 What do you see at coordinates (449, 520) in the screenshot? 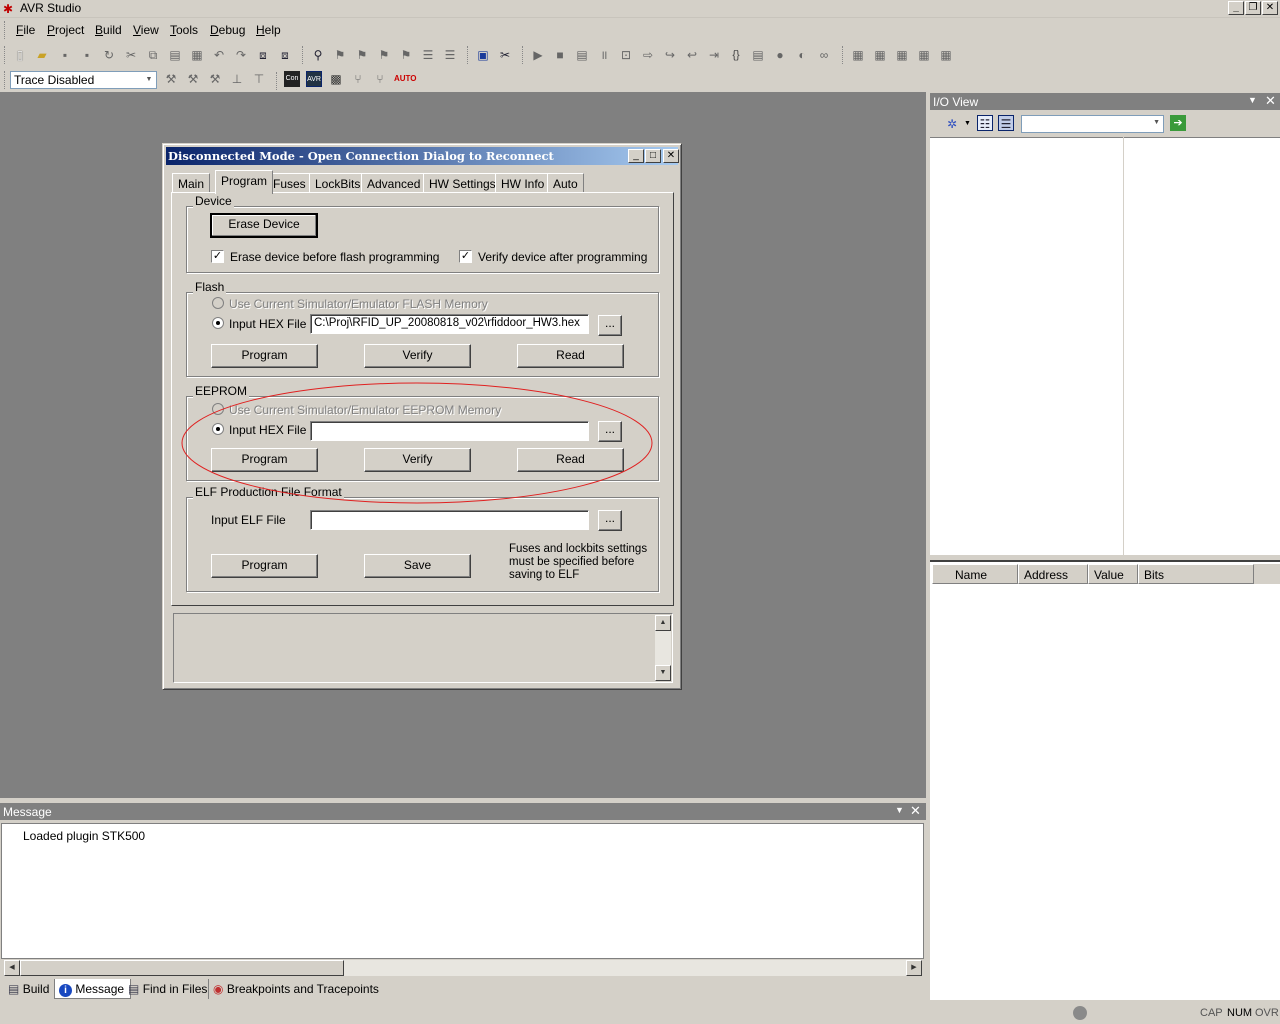
I see `elf-path-input` at bounding box center [449, 520].